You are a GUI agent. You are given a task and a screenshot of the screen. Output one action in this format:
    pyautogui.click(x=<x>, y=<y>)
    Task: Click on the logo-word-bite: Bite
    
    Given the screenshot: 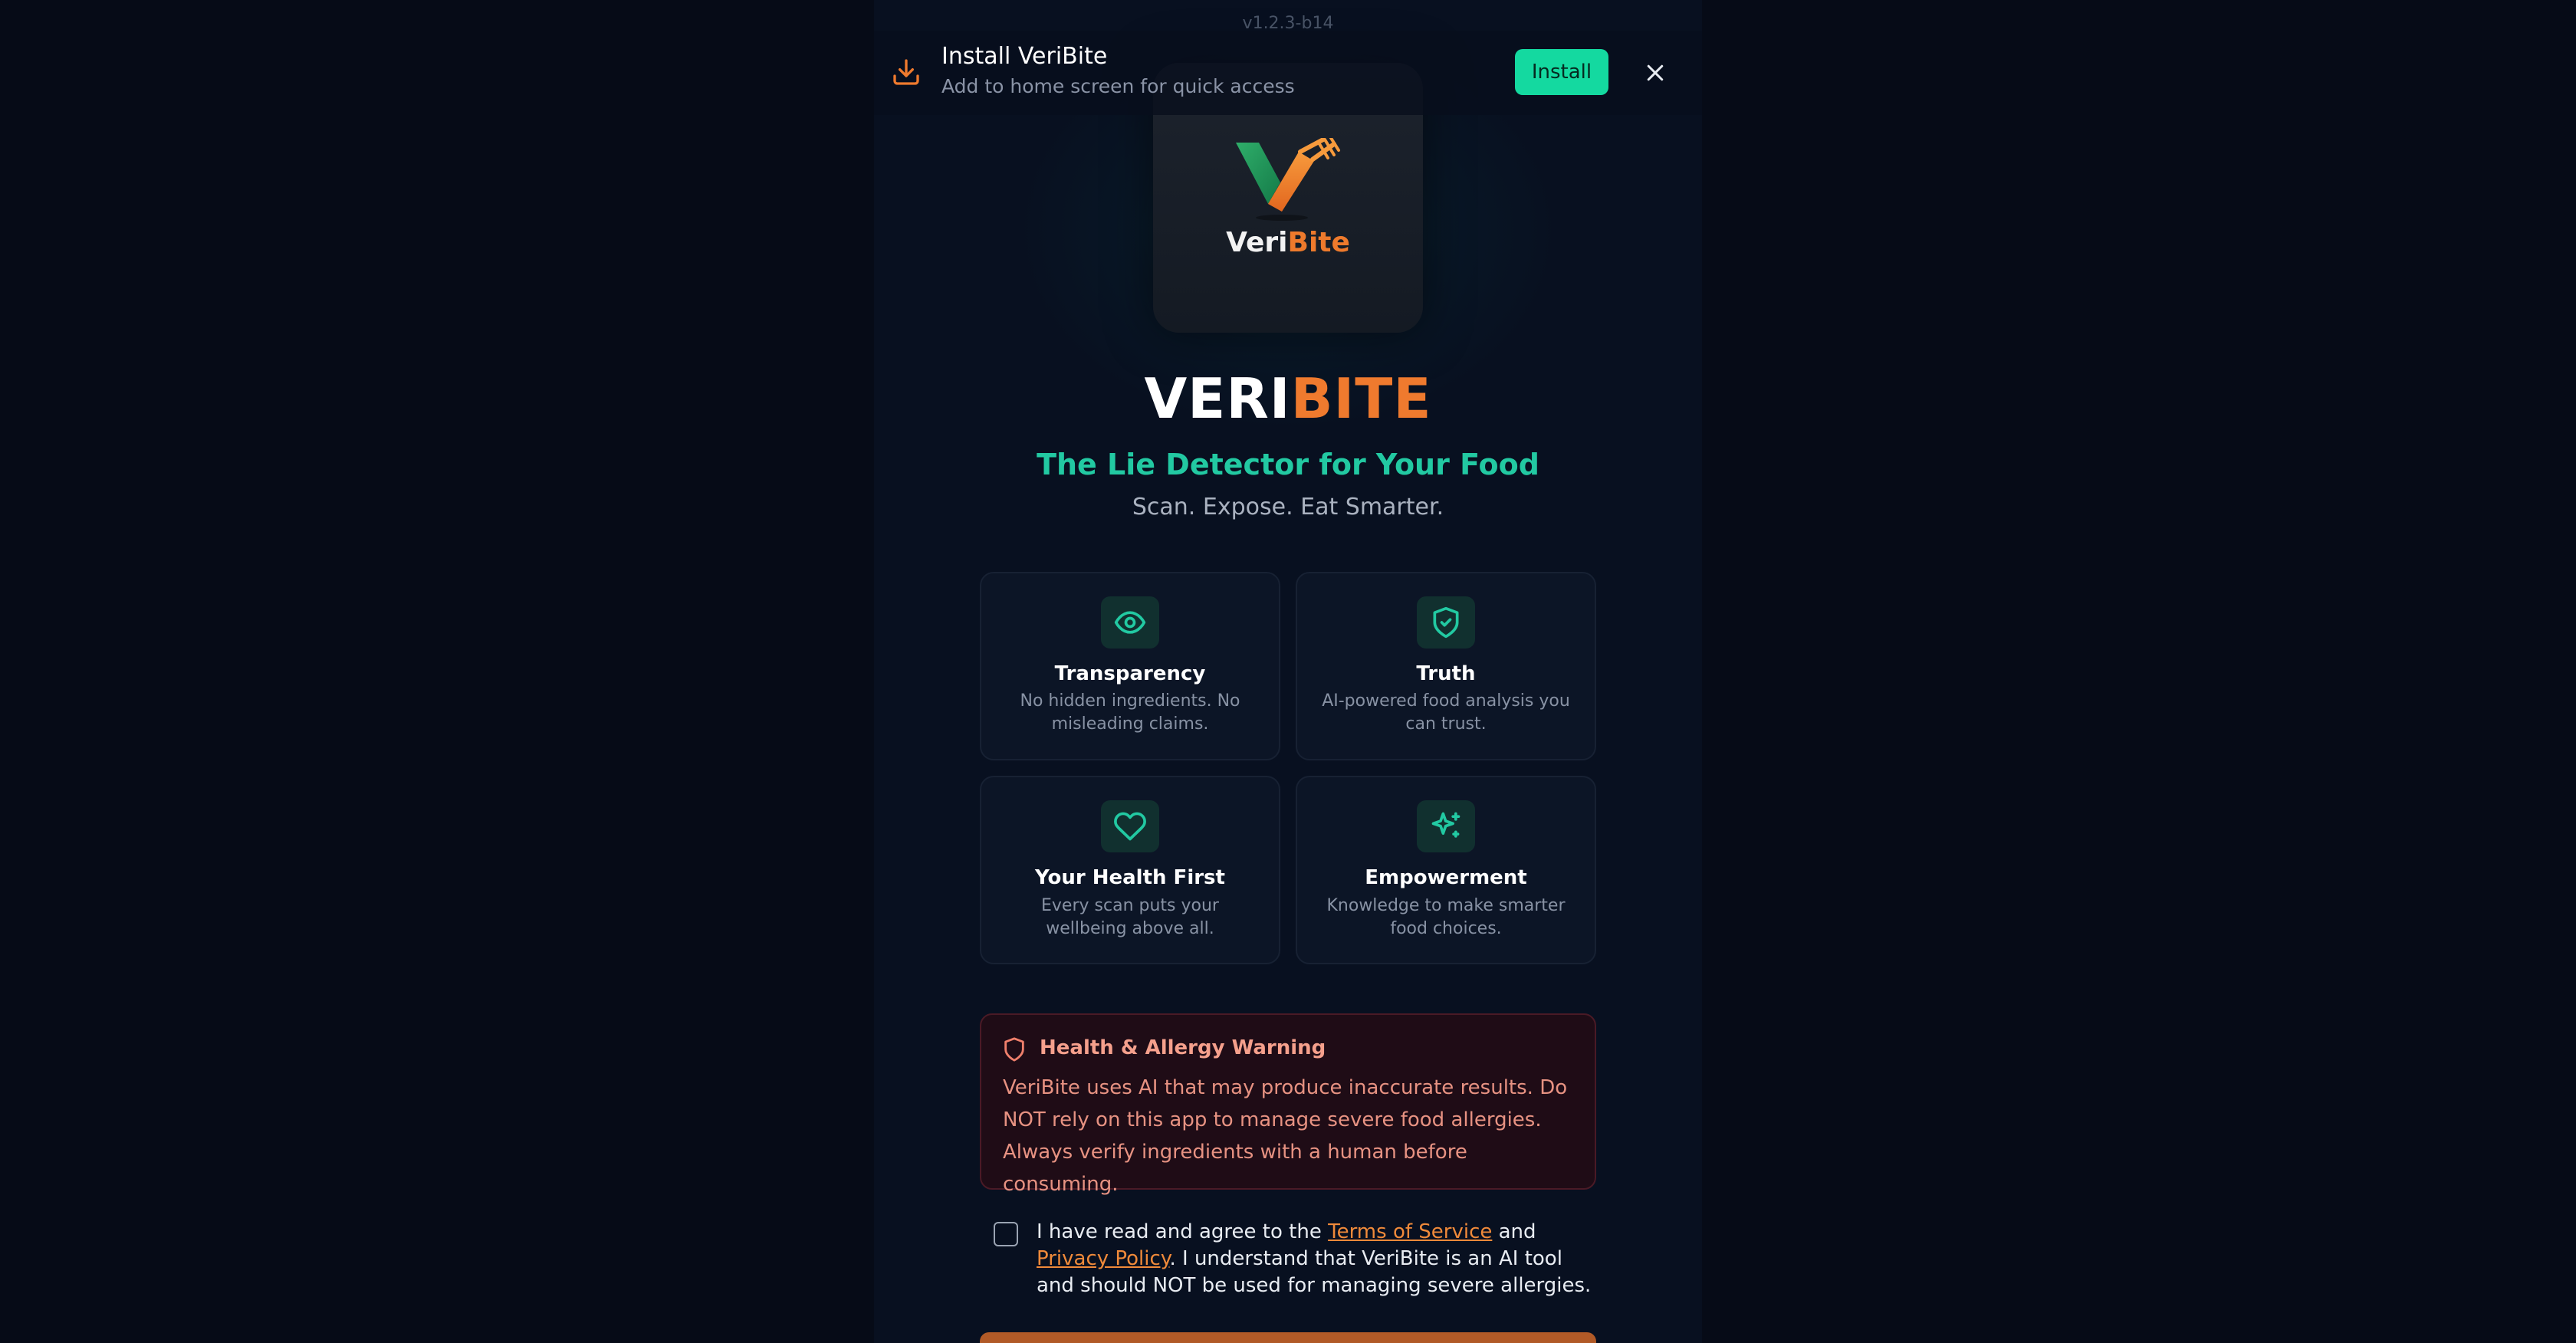 What is the action you would take?
    pyautogui.click(x=1319, y=243)
    